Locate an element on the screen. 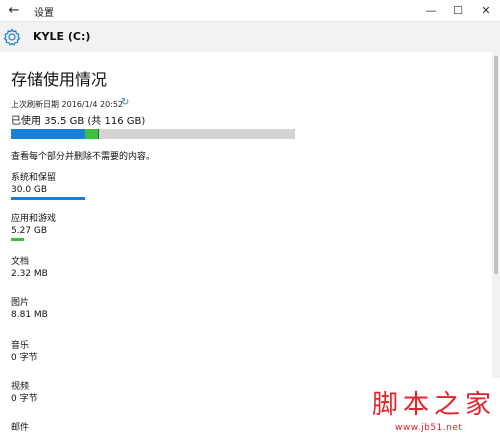  category-system-reserved: 系统和保留 30.0 GB is located at coordinates (111, 186).